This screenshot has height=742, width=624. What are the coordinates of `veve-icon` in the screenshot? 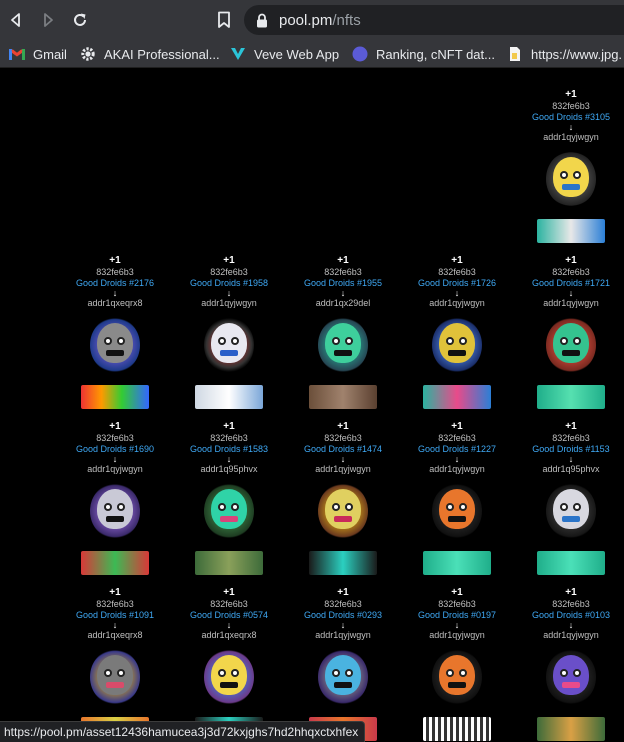 It's located at (238, 54).